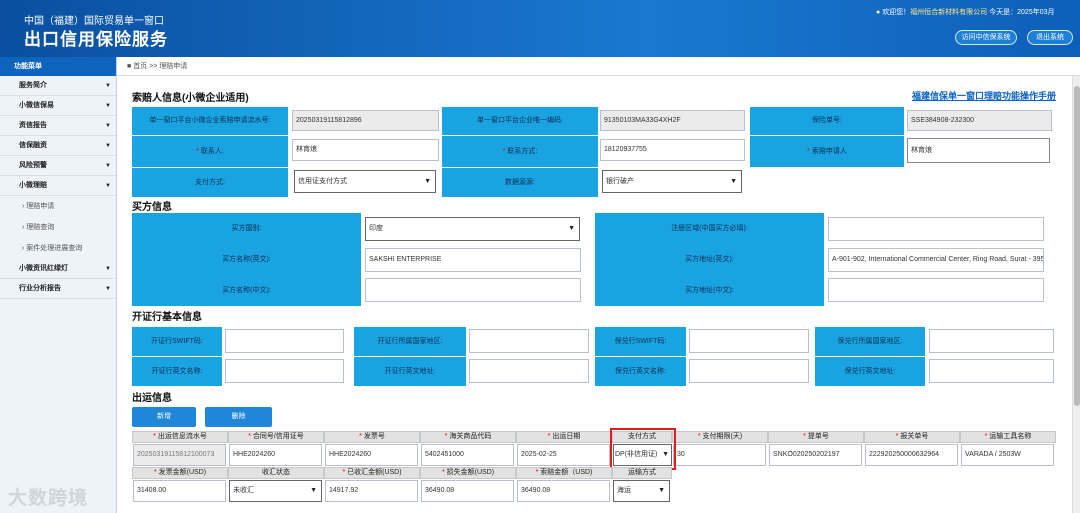 Image resolution: width=1080 pixels, height=513 pixels. Describe the element at coordinates (984, 95) in the screenshot. I see `manual-link: 福建信保单一窗口理赔功能操作手册` at that location.